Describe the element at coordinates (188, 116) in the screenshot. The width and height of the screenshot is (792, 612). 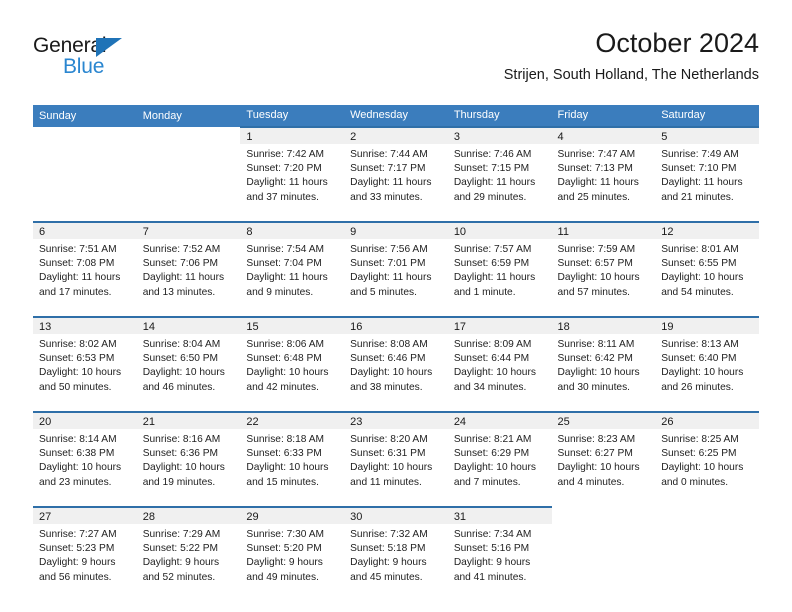
I see `weekday-header-monday: Monday` at that location.